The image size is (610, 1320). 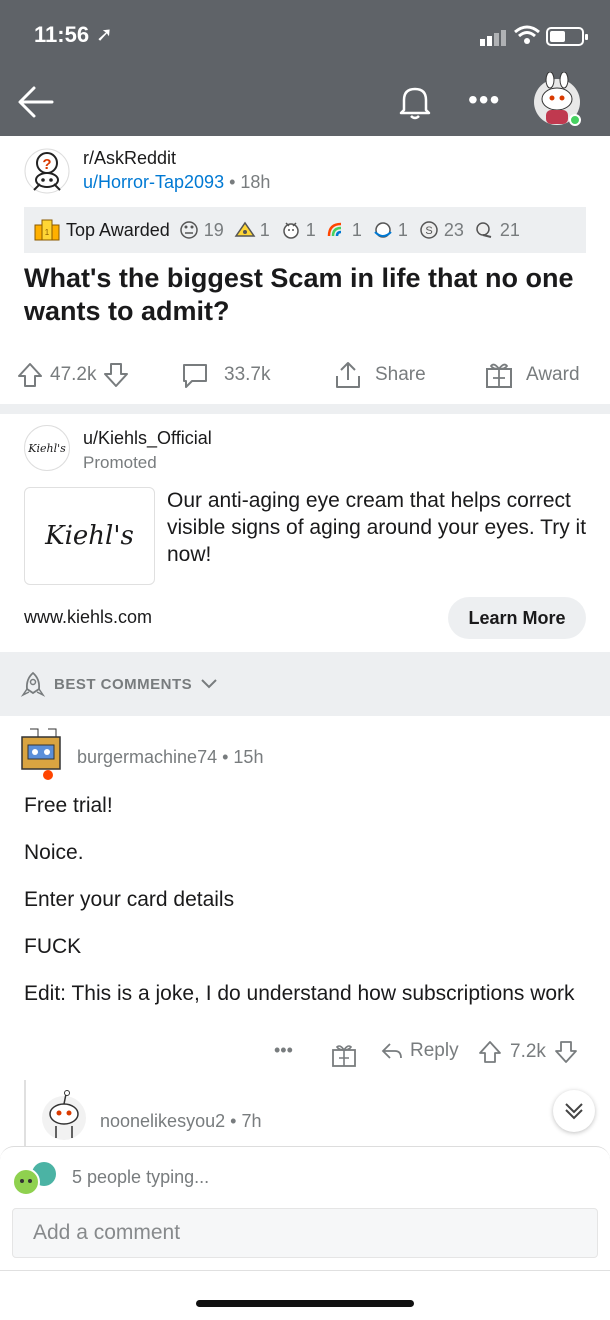 I want to click on more-options-button: •••, so click(x=484, y=100).